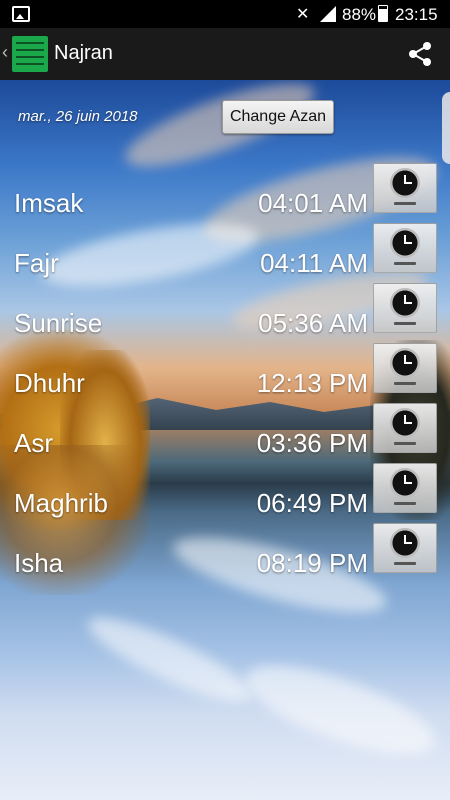 Image resolution: width=450 pixels, height=800 pixels. Describe the element at coordinates (225, 54) in the screenshot. I see `app-bar: ‹ Najran` at that location.